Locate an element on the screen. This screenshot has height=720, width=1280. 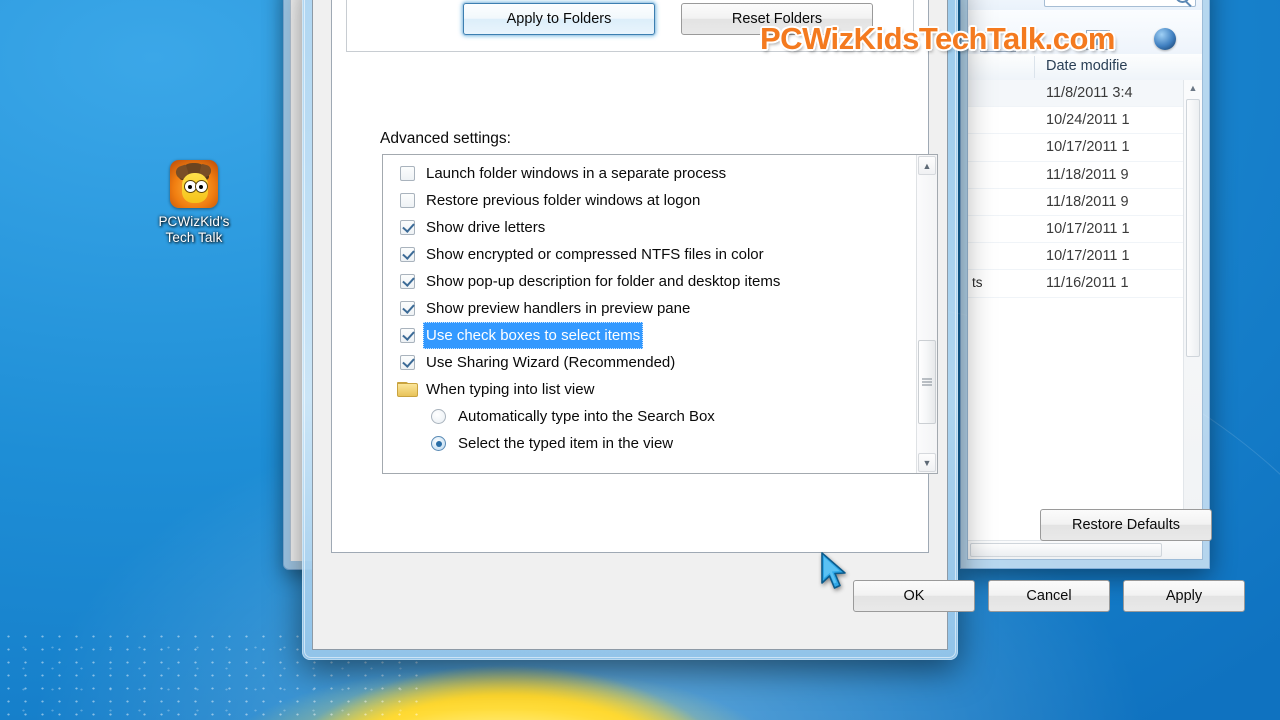
explorer-column-header: Date modifie is located at coordinates (1085, 67).